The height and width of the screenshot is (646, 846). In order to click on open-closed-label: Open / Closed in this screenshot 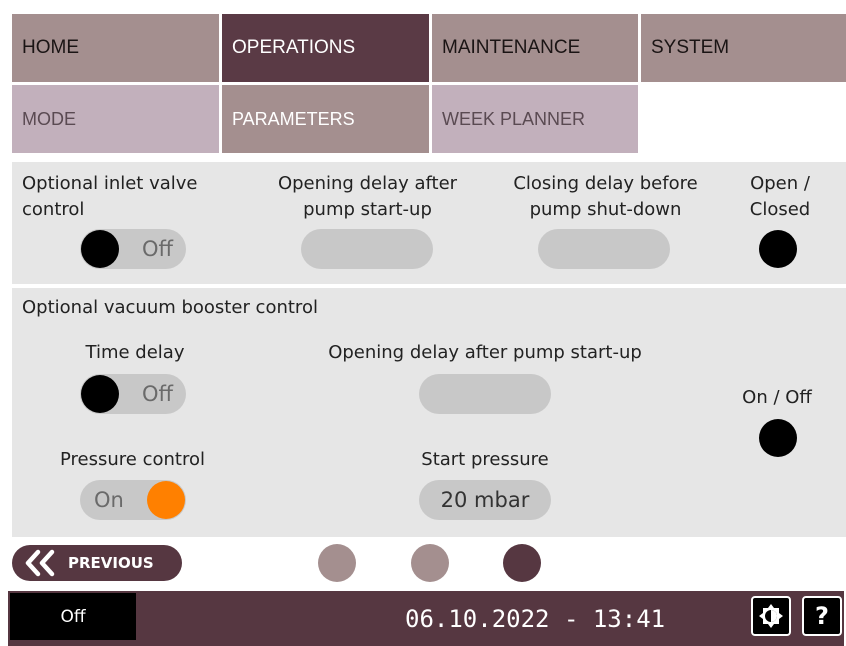, I will do `click(780, 196)`.